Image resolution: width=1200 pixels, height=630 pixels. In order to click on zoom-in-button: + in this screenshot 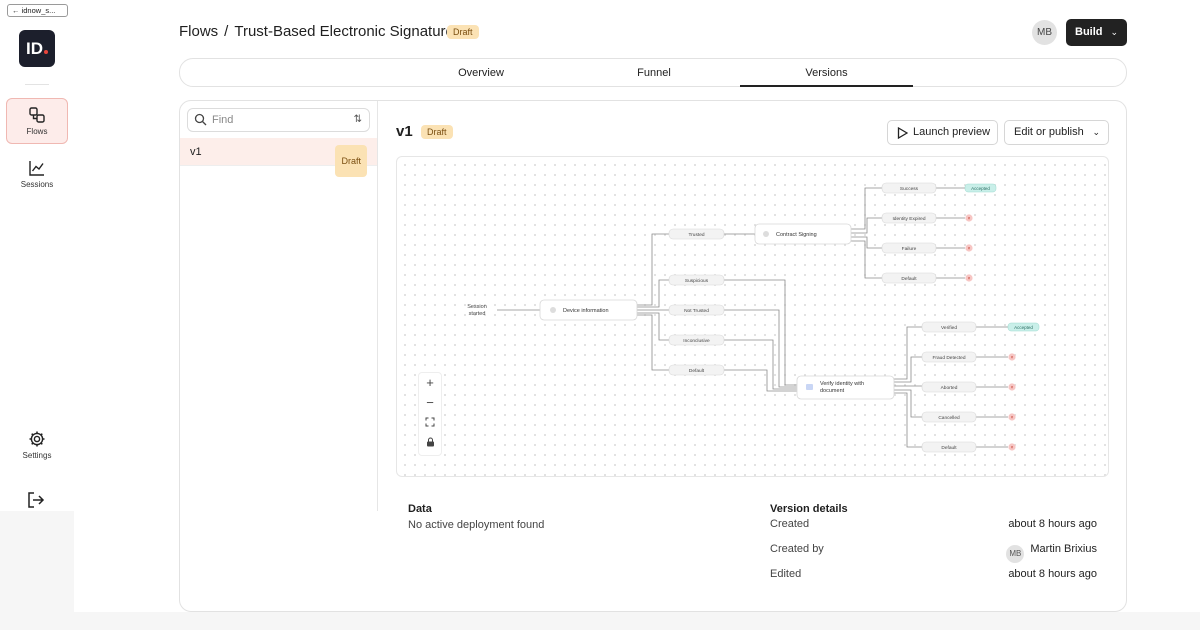, I will do `click(430, 383)`.